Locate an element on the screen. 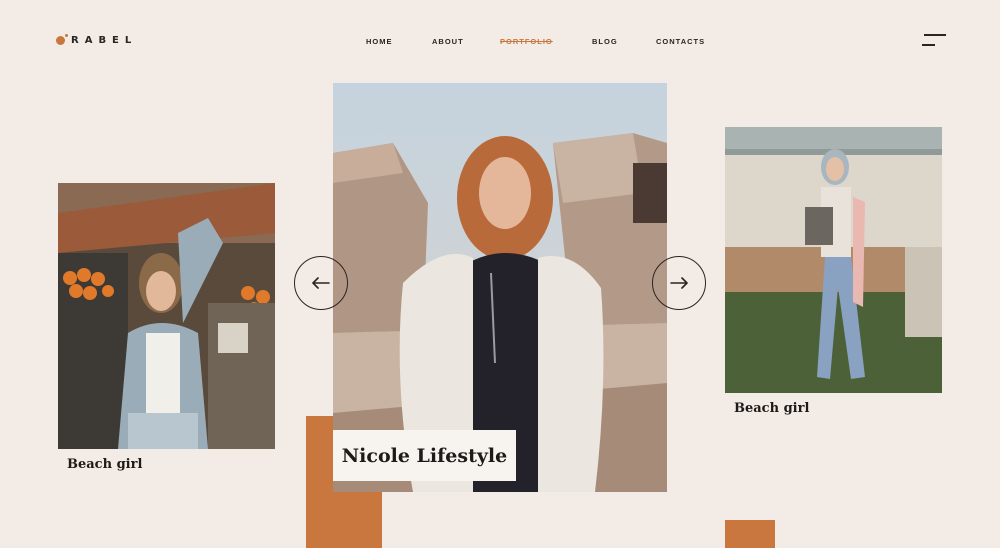  right-slide-caption: Beach girl is located at coordinates (772, 408).